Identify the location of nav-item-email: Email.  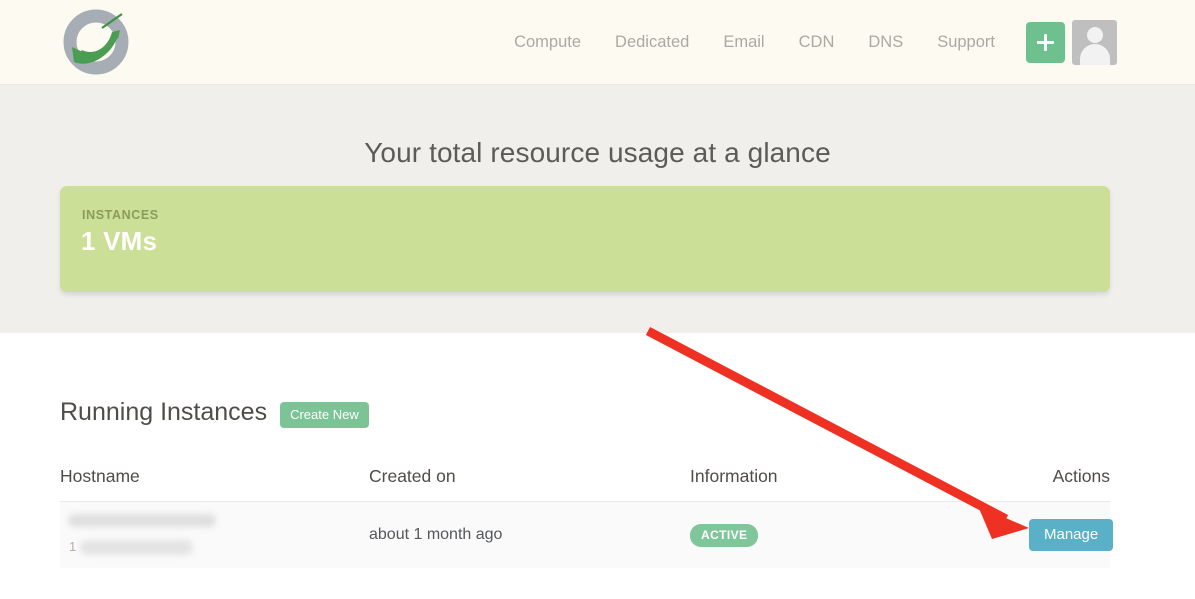
(743, 42).